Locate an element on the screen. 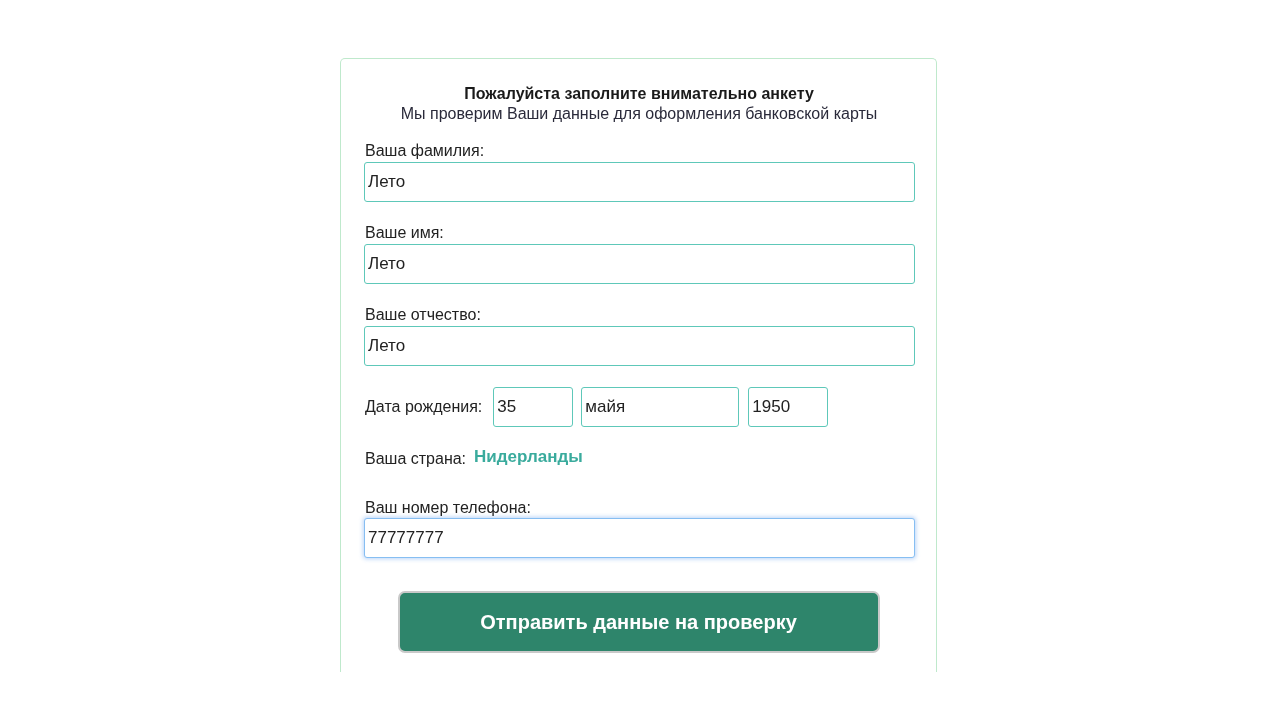 Image resolution: width=1280 pixels, height=720 pixels. day-field: 35 is located at coordinates (533, 407).